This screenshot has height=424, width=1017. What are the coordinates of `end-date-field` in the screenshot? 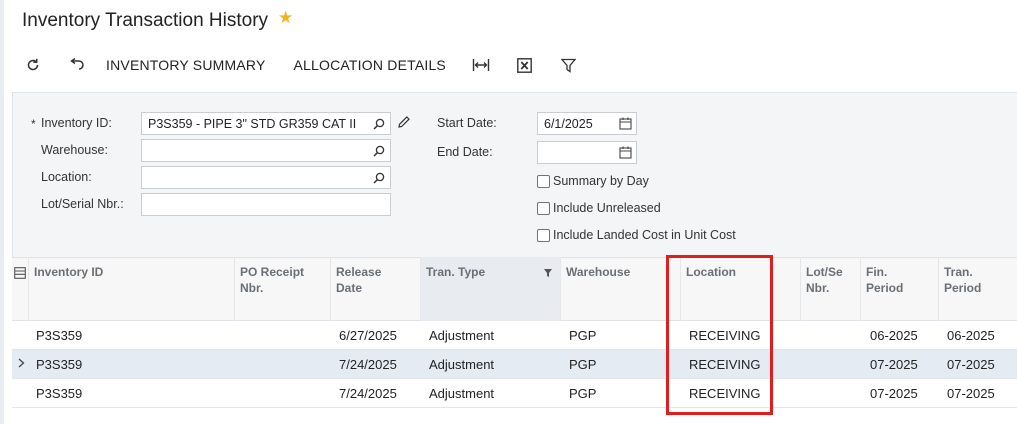 It's located at (587, 152).